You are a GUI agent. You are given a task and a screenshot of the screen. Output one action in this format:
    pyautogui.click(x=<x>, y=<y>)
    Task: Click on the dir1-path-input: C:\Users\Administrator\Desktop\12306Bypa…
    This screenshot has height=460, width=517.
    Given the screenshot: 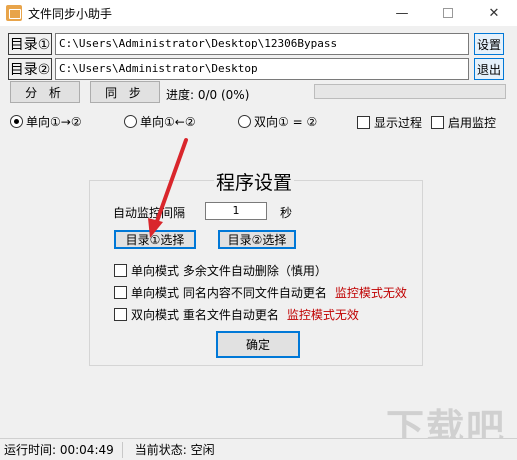 What is the action you would take?
    pyautogui.click(x=262, y=44)
    